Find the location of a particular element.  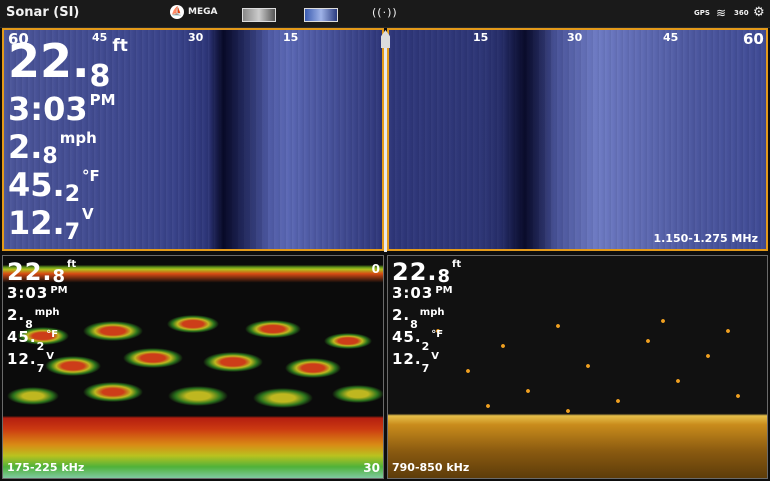

frequency-label: 1.150-1.275 MHz is located at coordinates (705, 238).